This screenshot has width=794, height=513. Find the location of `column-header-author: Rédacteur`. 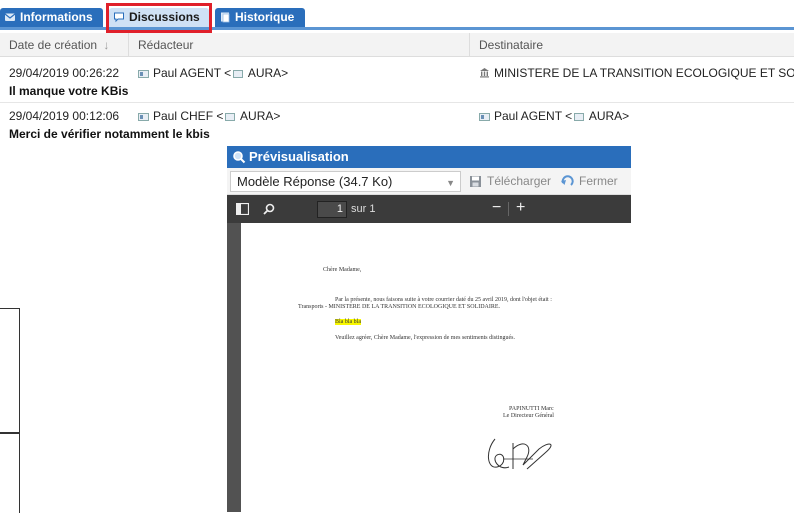

column-header-author: Rédacteur is located at coordinates (299, 45).